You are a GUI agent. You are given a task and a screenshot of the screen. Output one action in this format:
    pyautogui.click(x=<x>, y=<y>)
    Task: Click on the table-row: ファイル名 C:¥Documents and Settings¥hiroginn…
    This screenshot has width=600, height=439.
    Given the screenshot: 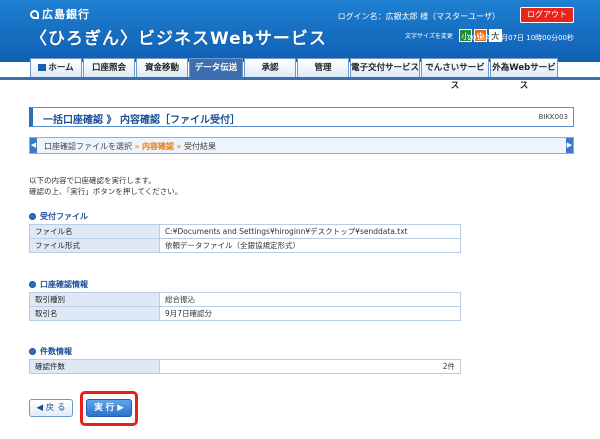 What is the action you would take?
    pyautogui.click(x=245, y=231)
    